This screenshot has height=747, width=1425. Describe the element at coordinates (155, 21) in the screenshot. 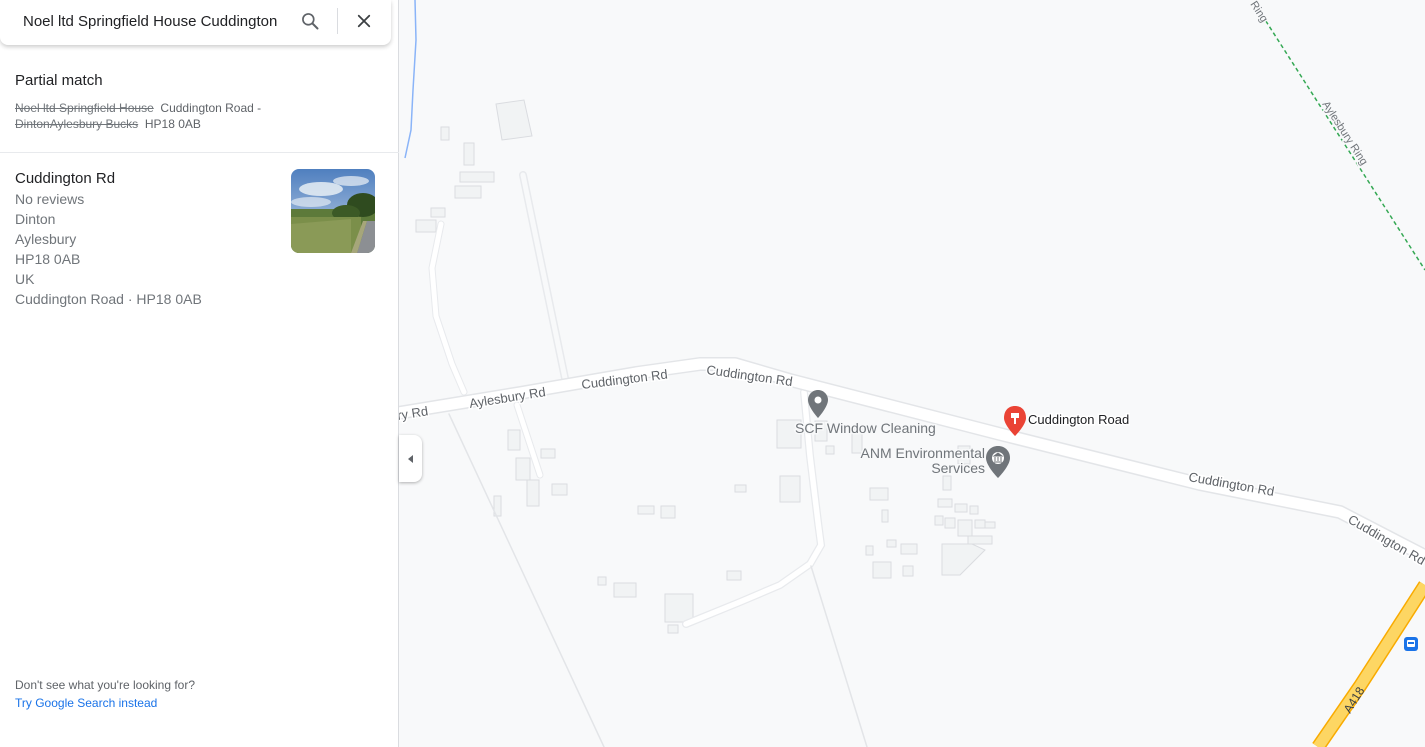

I see `search-input` at that location.